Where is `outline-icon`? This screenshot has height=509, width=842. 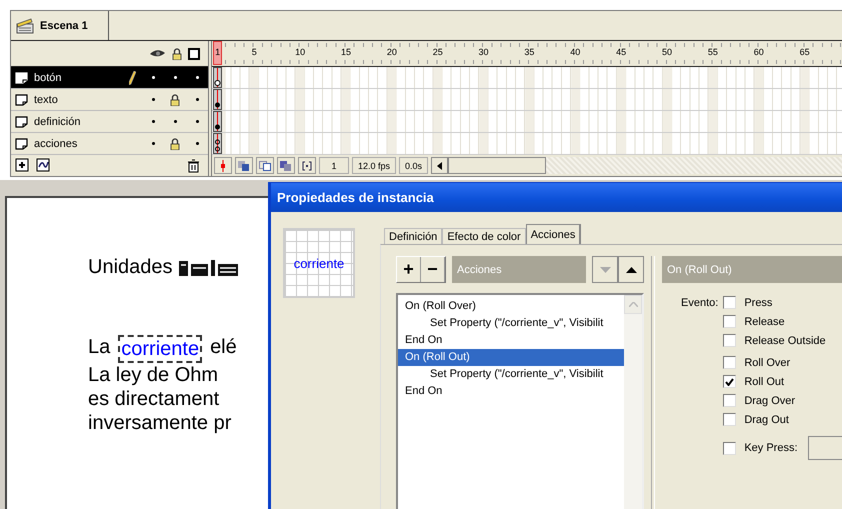 outline-icon is located at coordinates (194, 54).